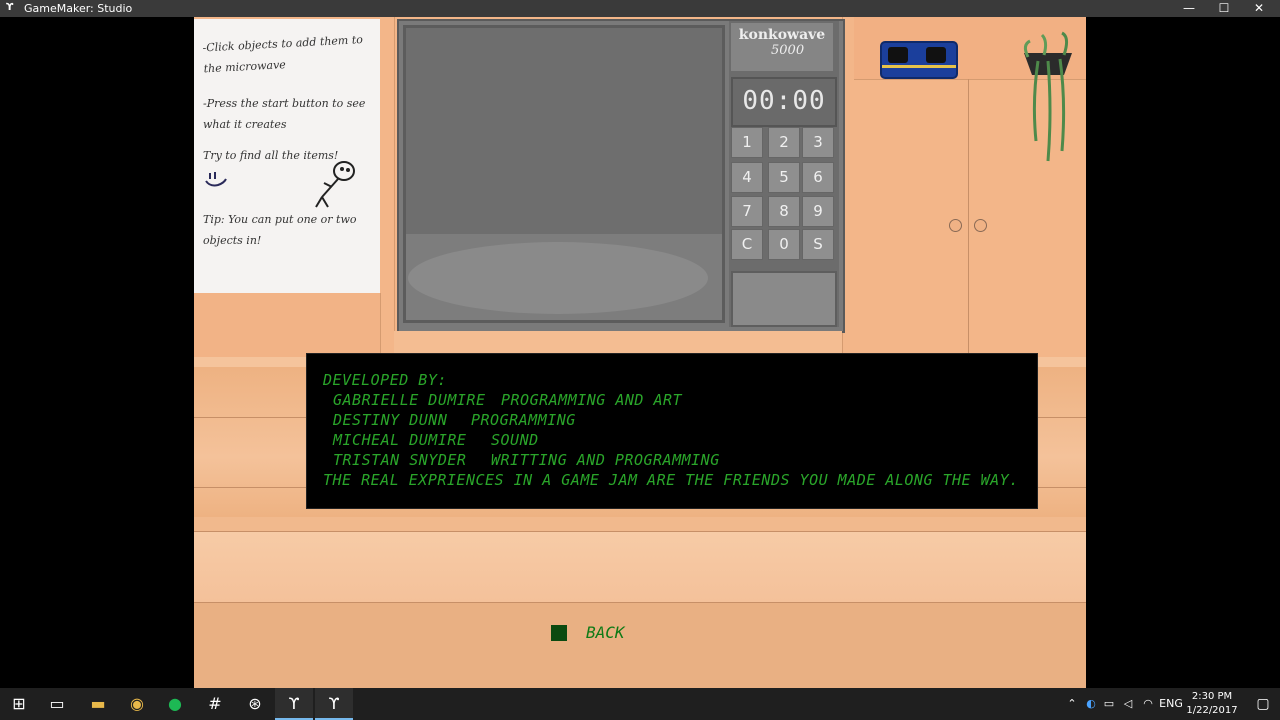 The height and width of the screenshot is (720, 1280). Describe the element at coordinates (385, 380) in the screenshot. I see `credits-heading: DEVELOPED BY:` at that location.